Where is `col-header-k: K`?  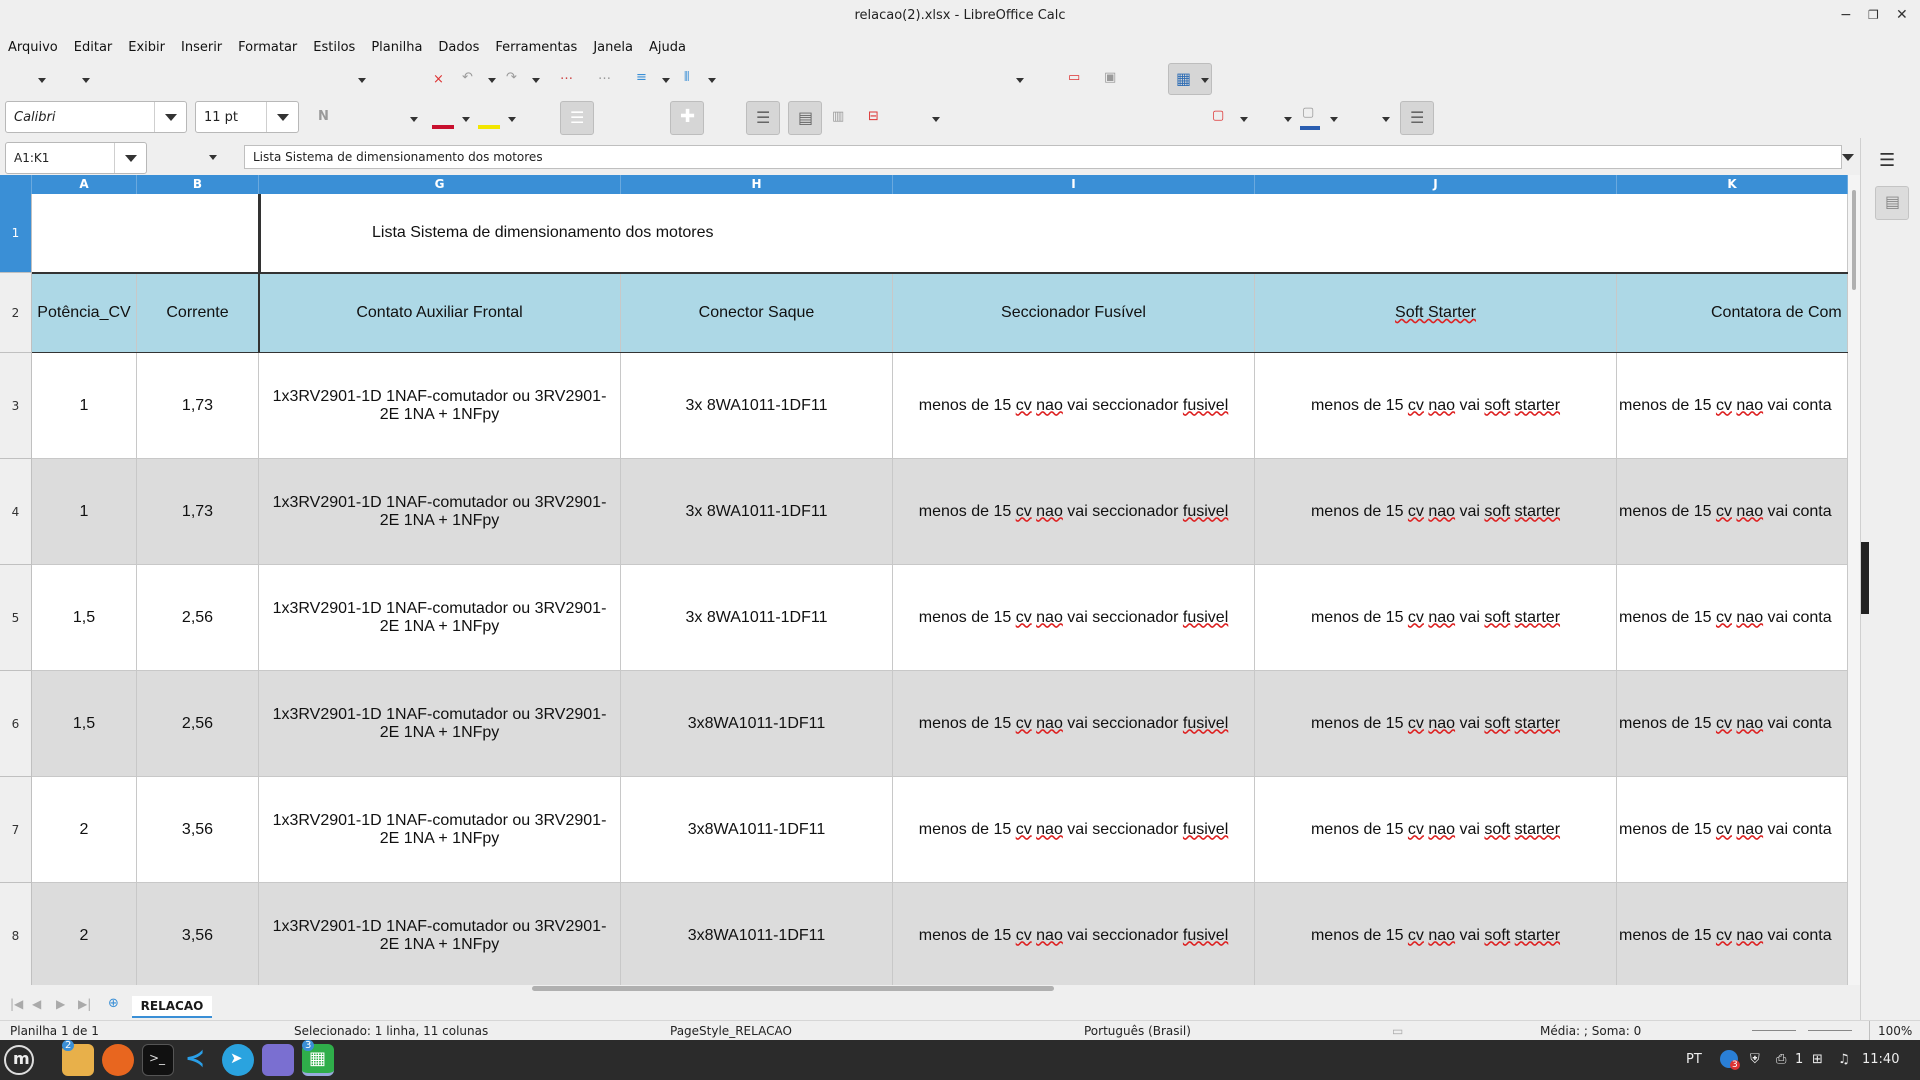
col-header-k: K is located at coordinates (1732, 184).